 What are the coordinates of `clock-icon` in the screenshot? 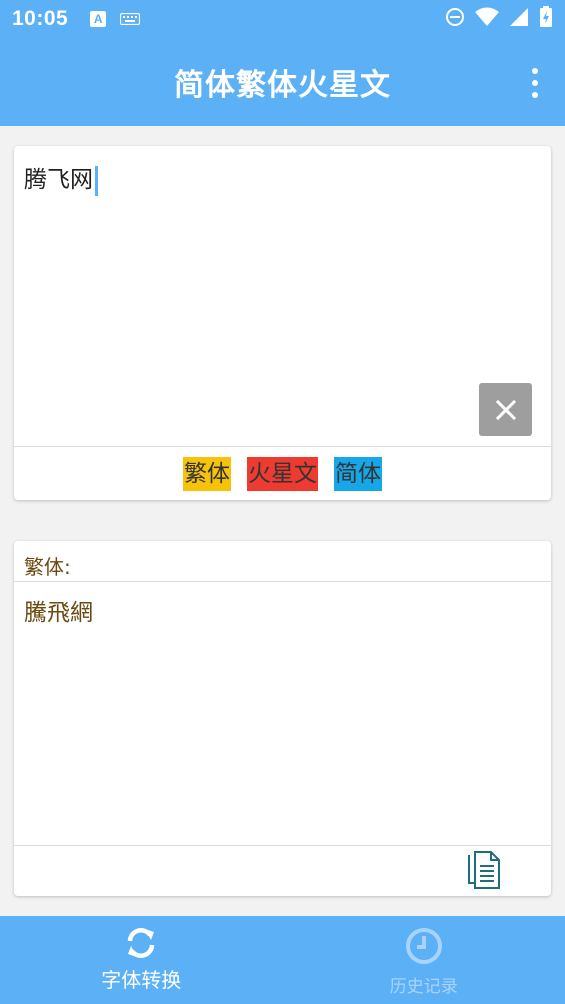 It's located at (423, 946).